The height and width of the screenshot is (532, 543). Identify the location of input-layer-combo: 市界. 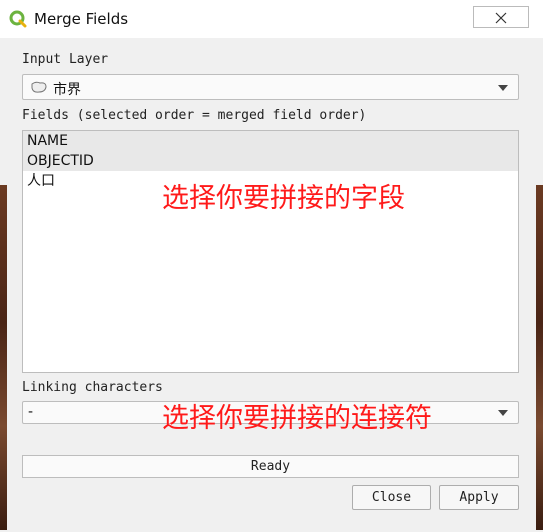
(270, 87).